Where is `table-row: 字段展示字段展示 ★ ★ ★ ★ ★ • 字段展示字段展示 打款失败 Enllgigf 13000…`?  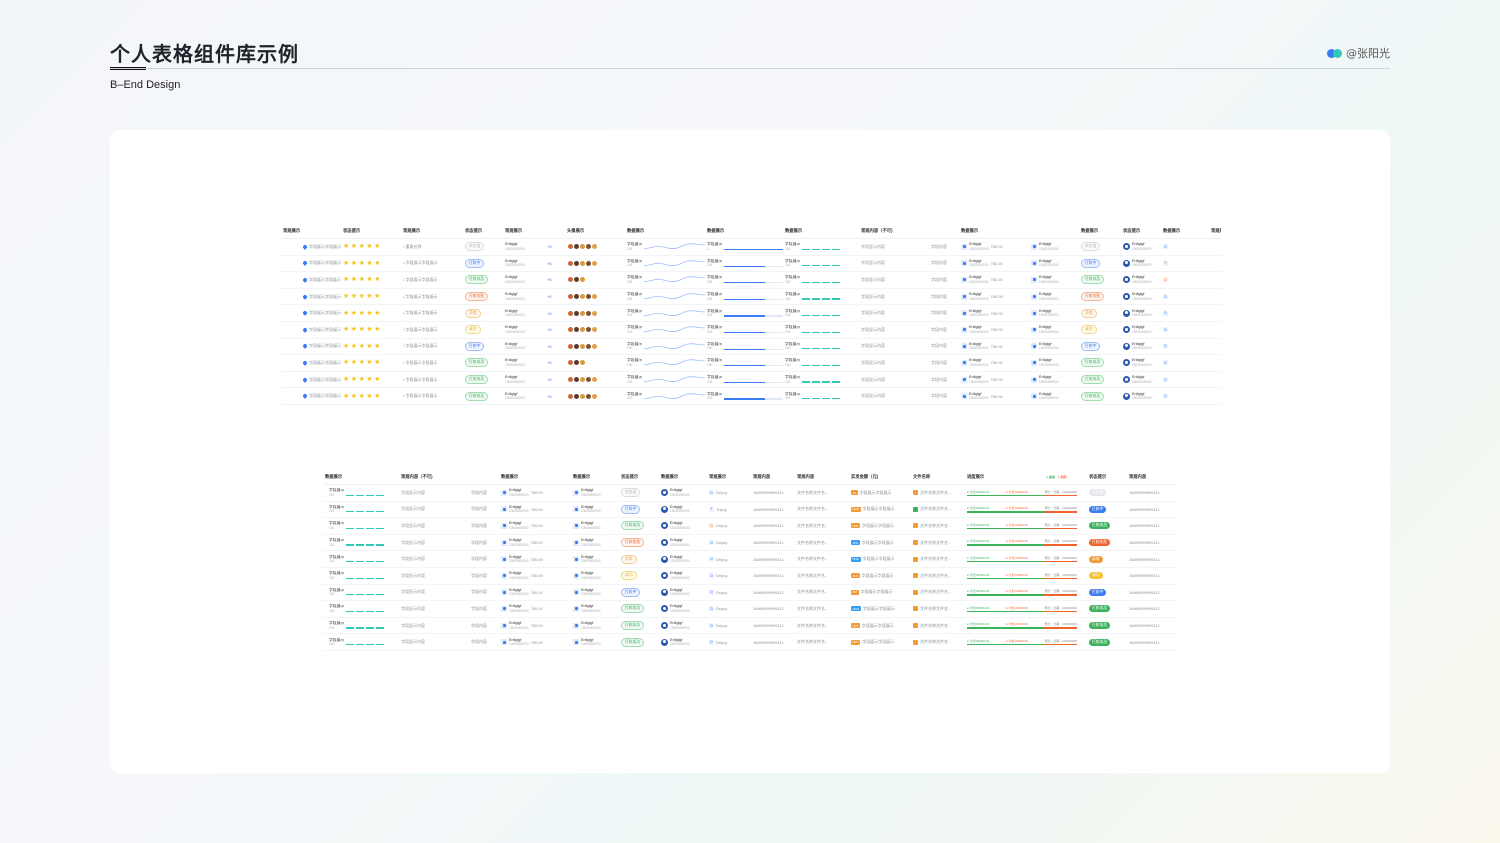 table-row: 字段展示字段展示 ★ ★ ★ ★ ★ • 字段展示字段展示 打款失败 Enllgigf 13000… is located at coordinates (751, 297).